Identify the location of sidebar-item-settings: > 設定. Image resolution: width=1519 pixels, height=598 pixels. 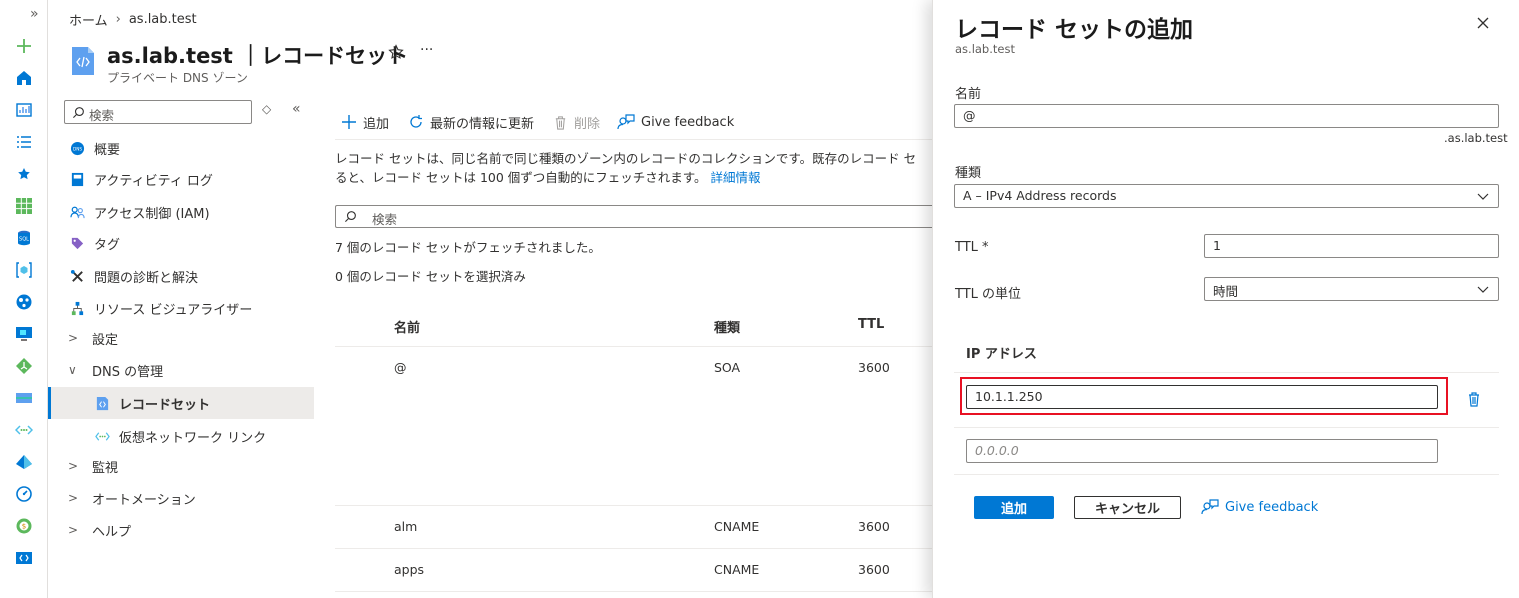
(93, 338).